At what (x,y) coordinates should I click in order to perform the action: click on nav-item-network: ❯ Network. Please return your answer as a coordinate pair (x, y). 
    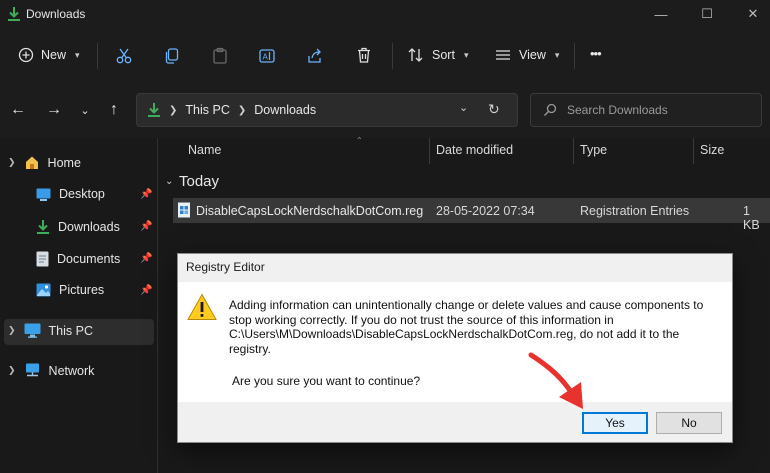
    Looking at the image, I should click on (51, 370).